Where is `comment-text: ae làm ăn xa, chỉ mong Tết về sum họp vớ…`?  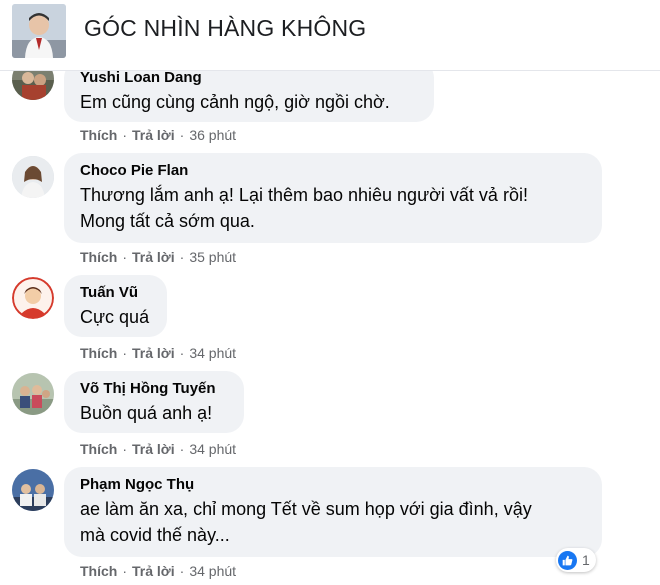
comment-text: ae làm ăn xa, chỉ mong Tết về sum họp vớ… is located at coordinates (306, 509).